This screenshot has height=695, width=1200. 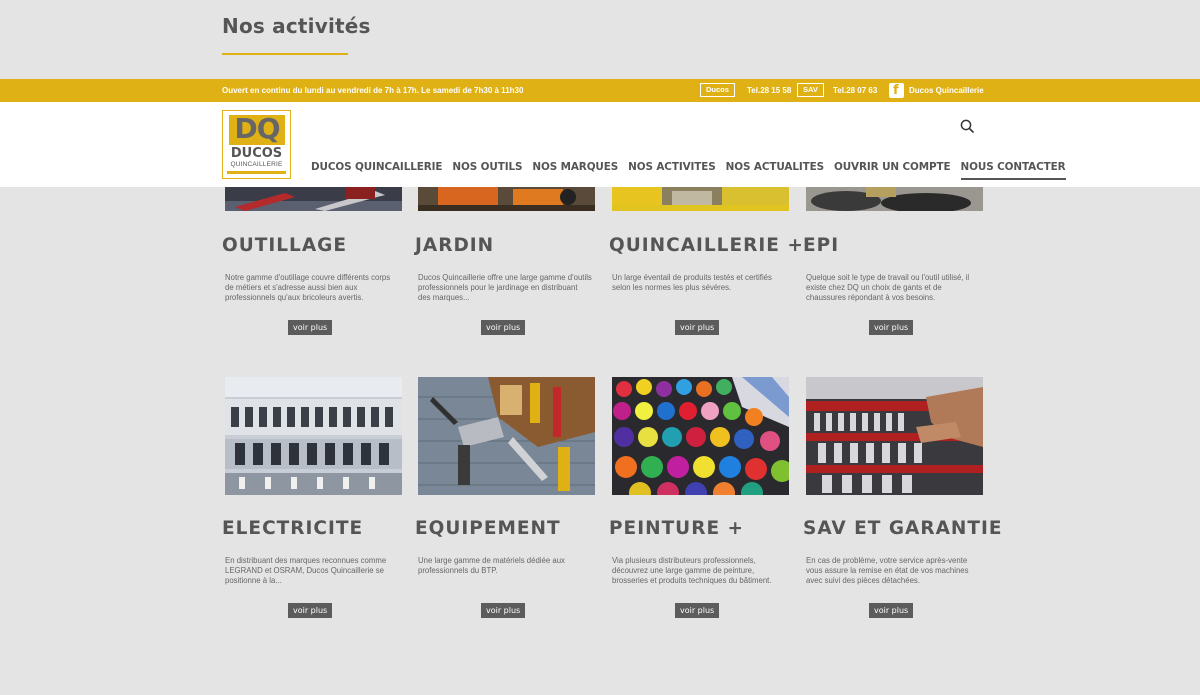 I want to click on logo: DQ DUCOS QUINCAILLERIE, so click(x=256, y=144).